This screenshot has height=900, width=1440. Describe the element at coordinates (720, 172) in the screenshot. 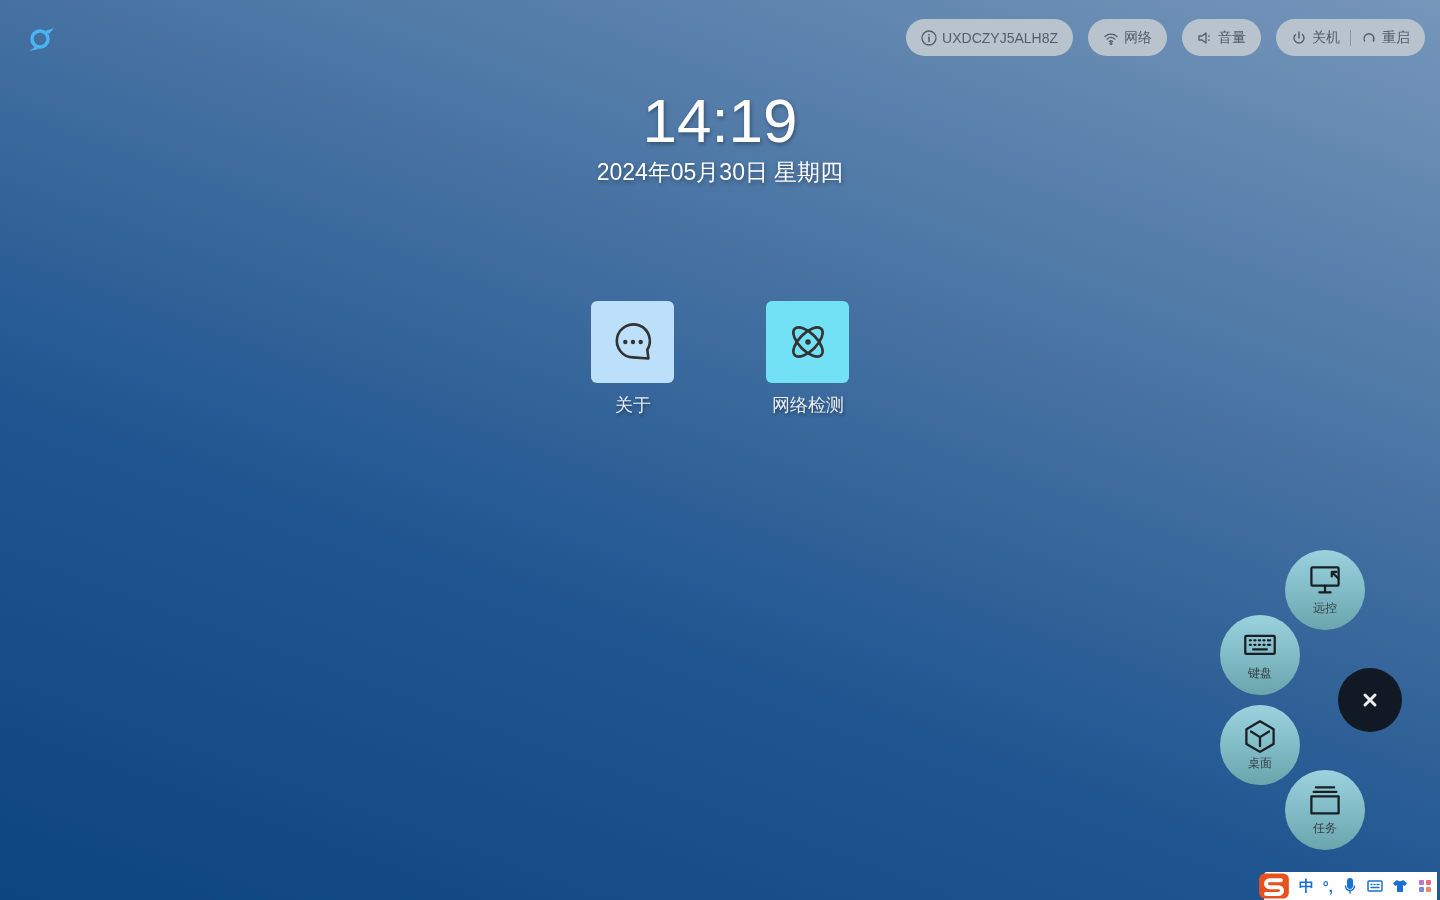

I see `clock-date: 2024年05月30日 星期四` at that location.